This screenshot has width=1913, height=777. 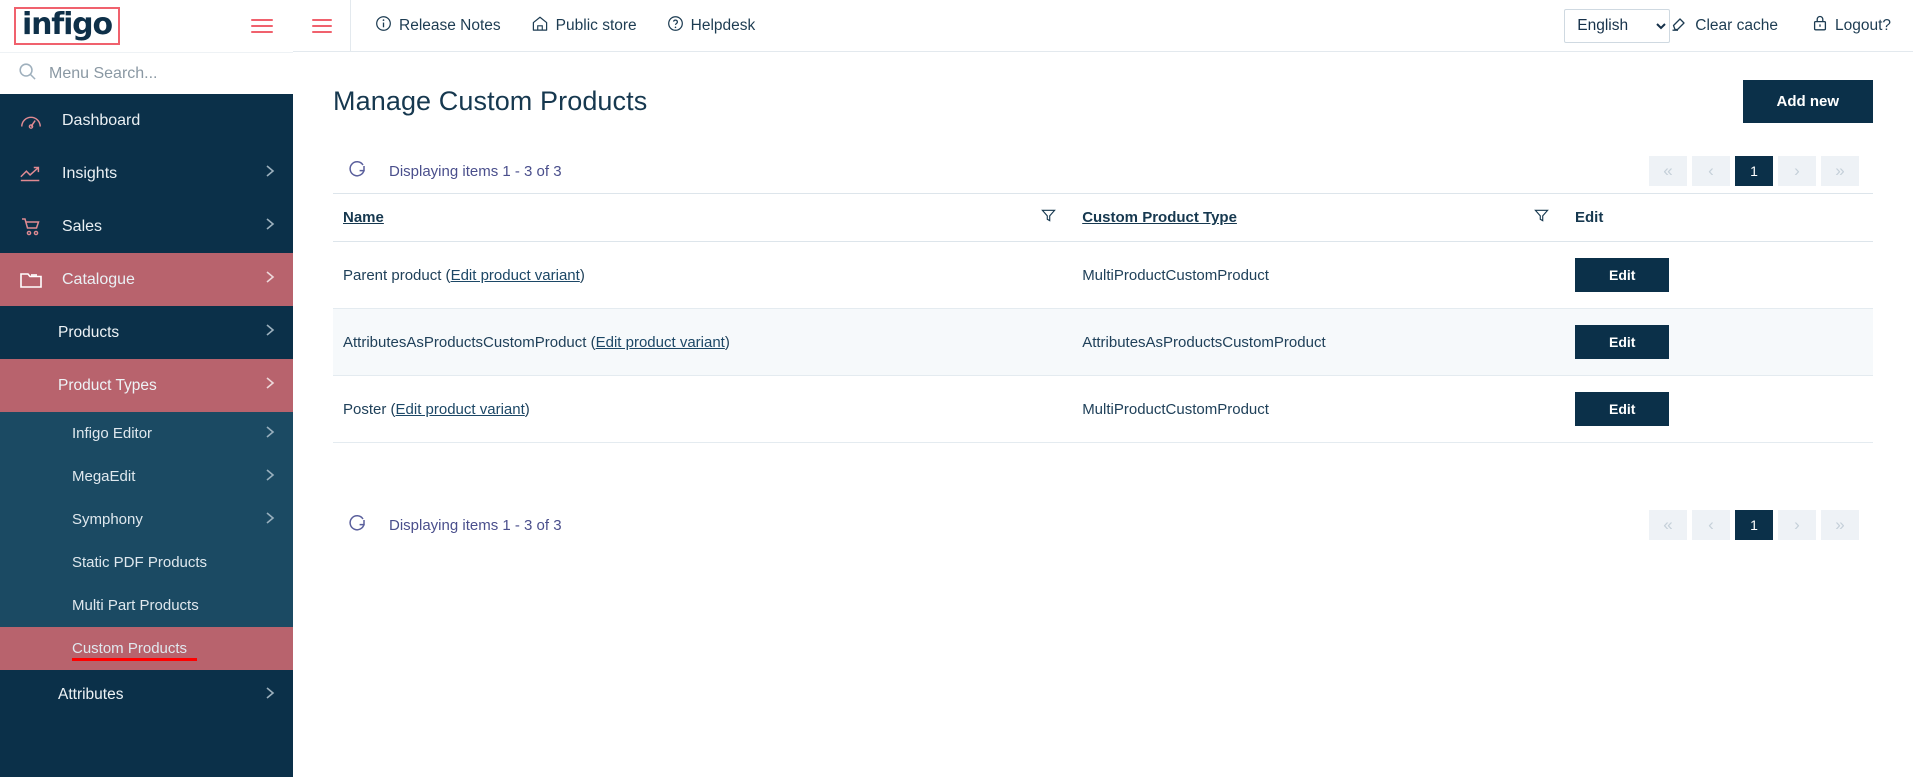 I want to click on logout-label: Logout?, so click(x=1862, y=25).